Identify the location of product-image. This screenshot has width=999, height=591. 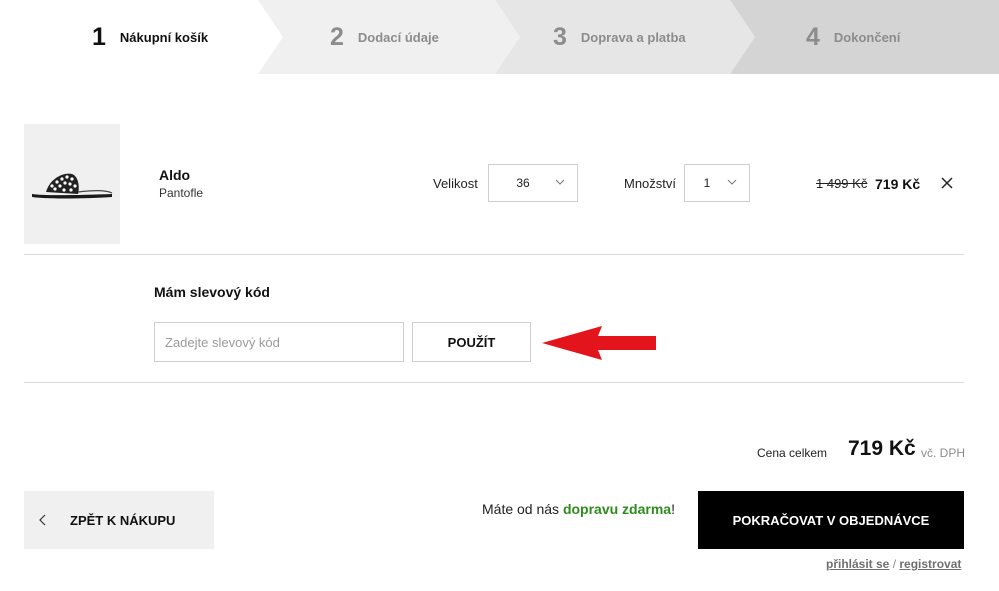
(72, 184).